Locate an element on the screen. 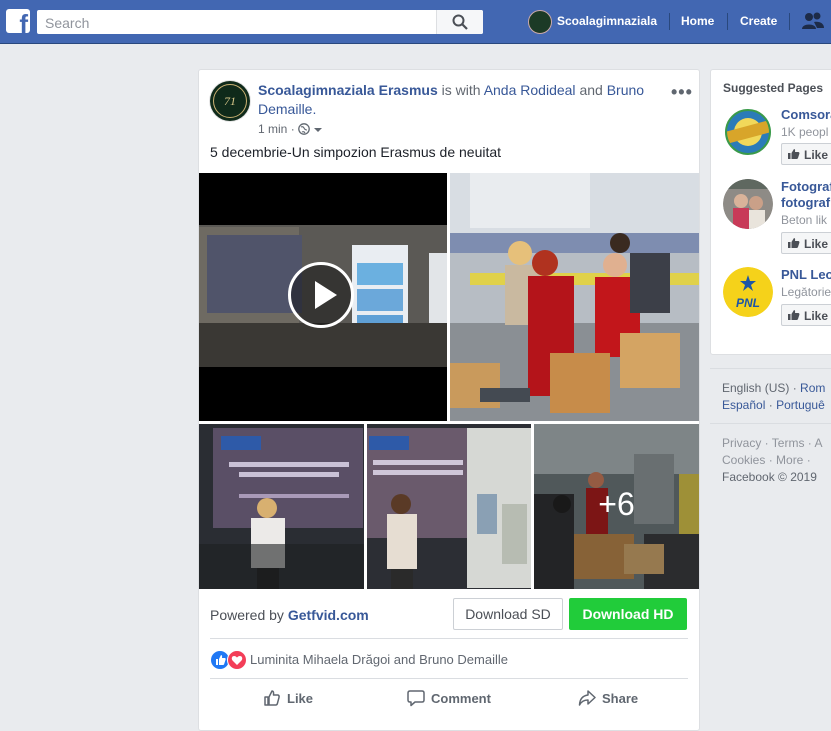  search-box is located at coordinates (260, 22).